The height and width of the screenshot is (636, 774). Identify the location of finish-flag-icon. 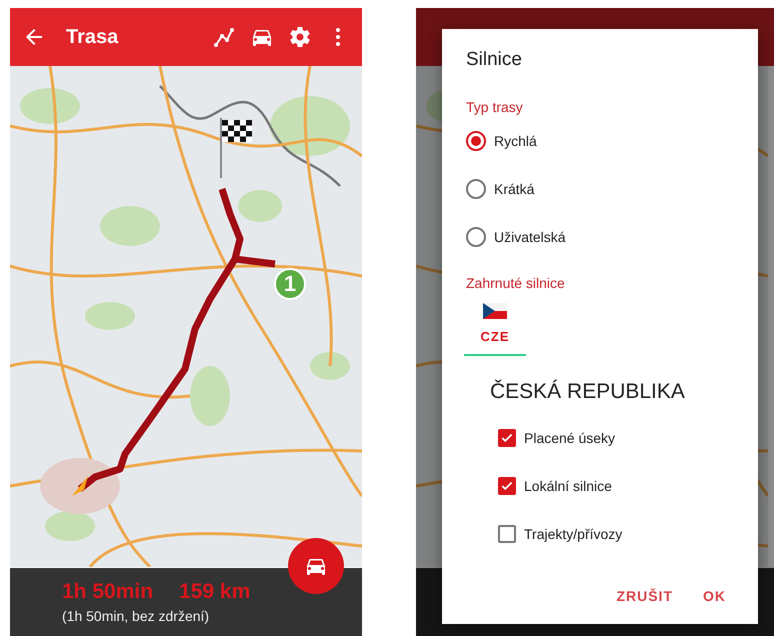
(236, 148).